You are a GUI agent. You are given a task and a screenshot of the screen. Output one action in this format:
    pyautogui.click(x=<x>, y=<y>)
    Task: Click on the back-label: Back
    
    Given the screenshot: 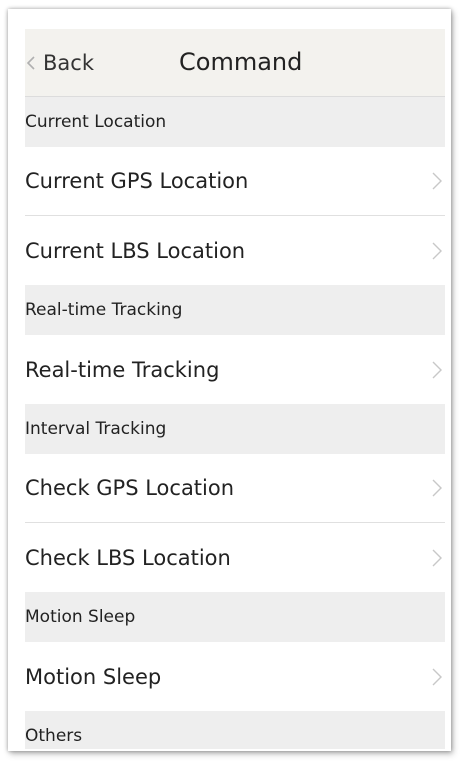 What is the action you would take?
    pyautogui.click(x=68, y=62)
    